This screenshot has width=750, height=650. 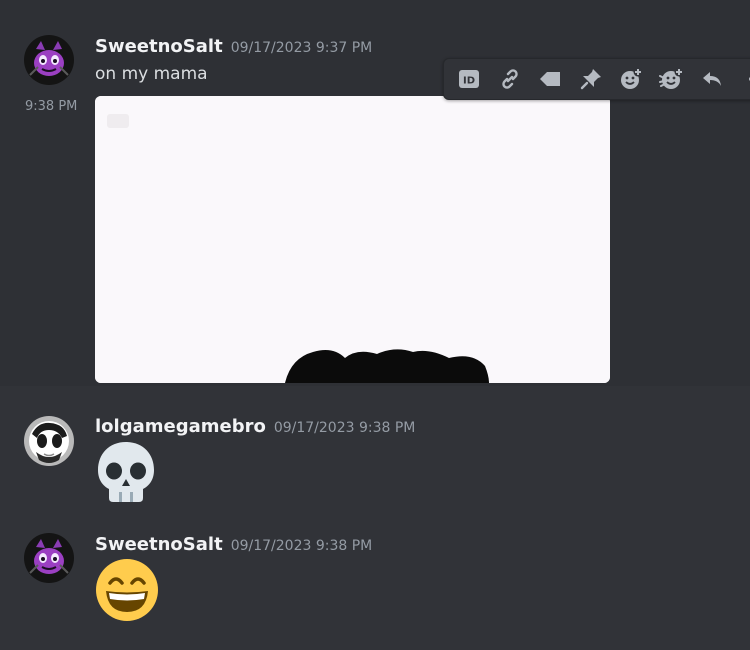 I want to click on timestamp: 09/17/2023 9:37 PM, so click(x=301, y=48).